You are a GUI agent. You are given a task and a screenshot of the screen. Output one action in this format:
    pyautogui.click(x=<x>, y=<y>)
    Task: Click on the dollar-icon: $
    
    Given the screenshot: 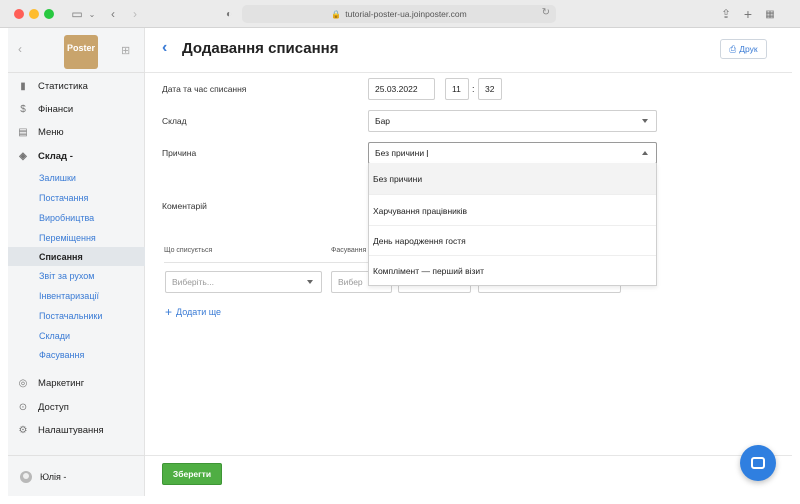 What is the action you would take?
    pyautogui.click(x=23, y=109)
    